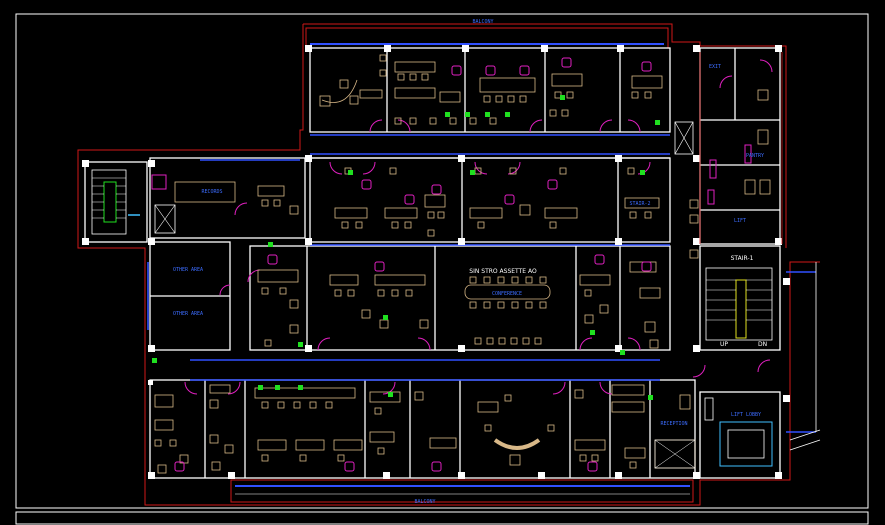  What do you see at coordinates (487, 34) in the screenshot?
I see `balcony-top: BALCONY` at bounding box center [487, 34].